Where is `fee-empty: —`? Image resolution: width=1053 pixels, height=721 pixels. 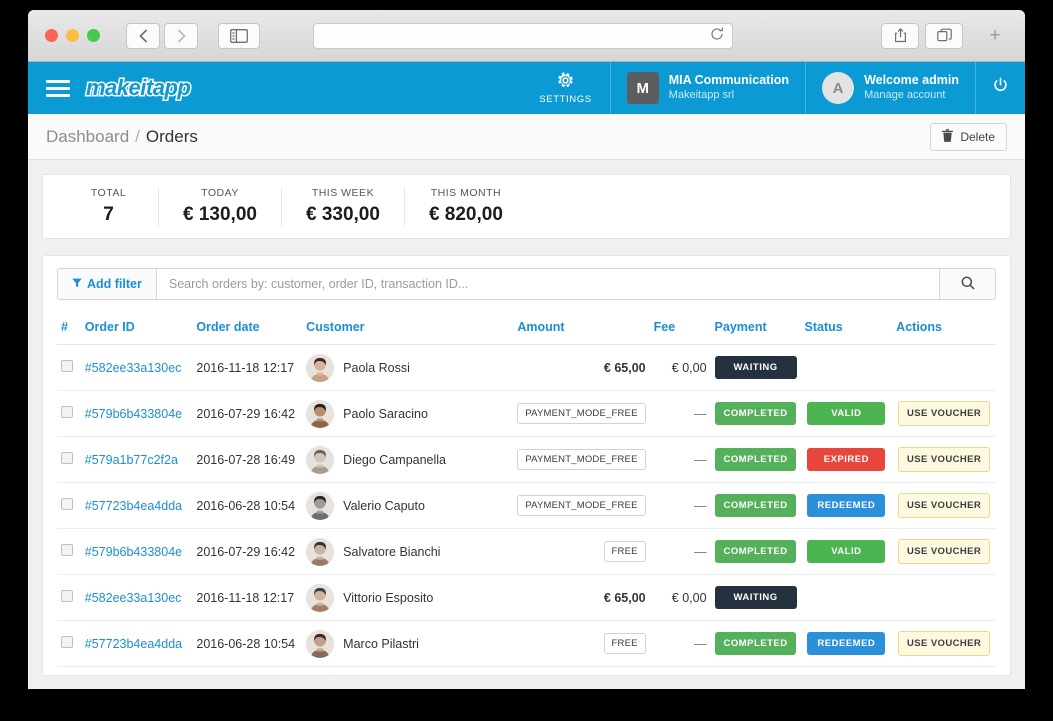
fee-empty: — is located at coordinates (700, 505).